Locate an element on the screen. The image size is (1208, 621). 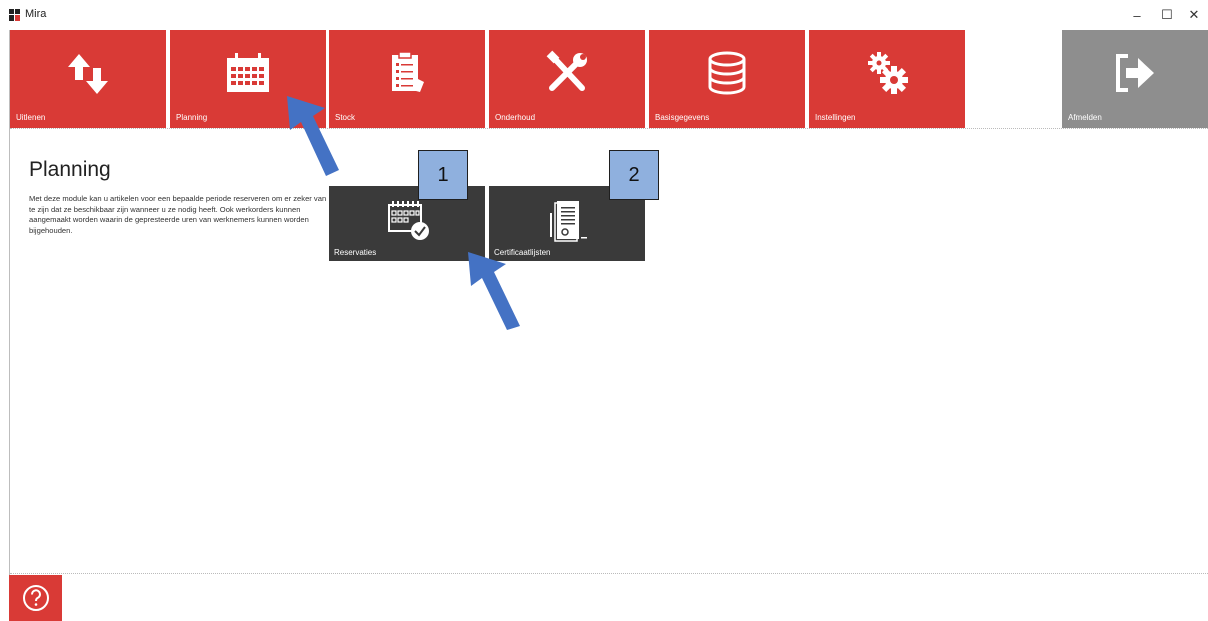
nav-tile-afmelden: Afmelden is located at coordinates (1135, 79).